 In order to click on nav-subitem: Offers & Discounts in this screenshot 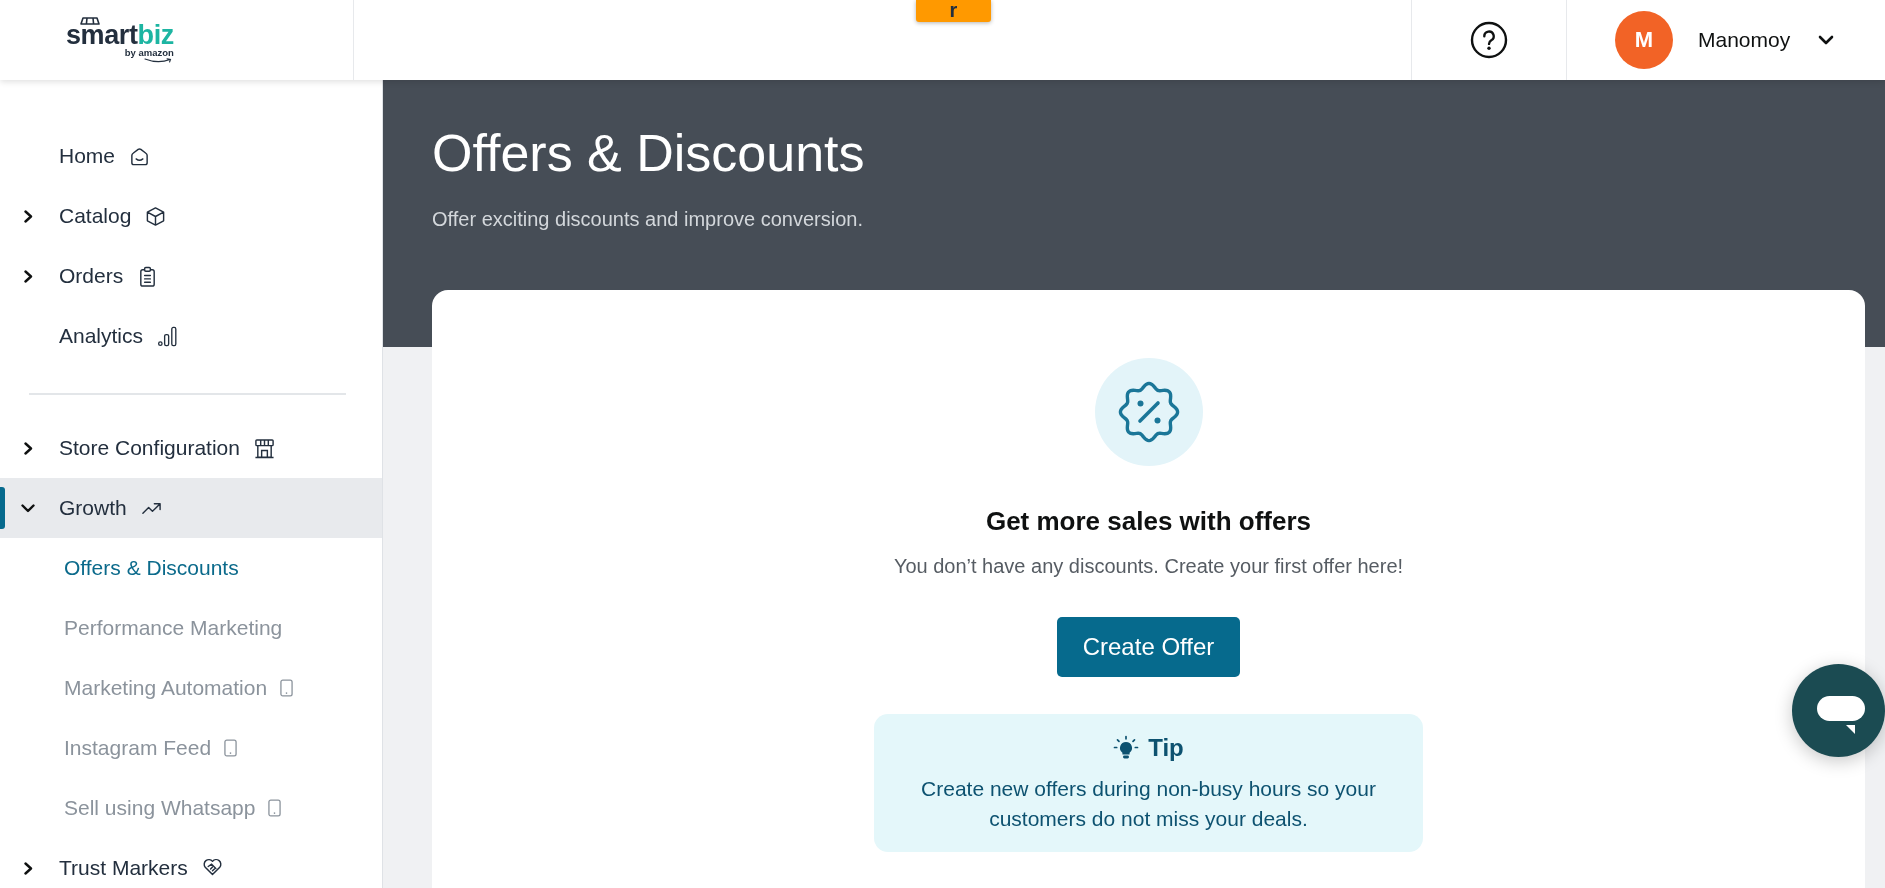, I will do `click(191, 568)`.